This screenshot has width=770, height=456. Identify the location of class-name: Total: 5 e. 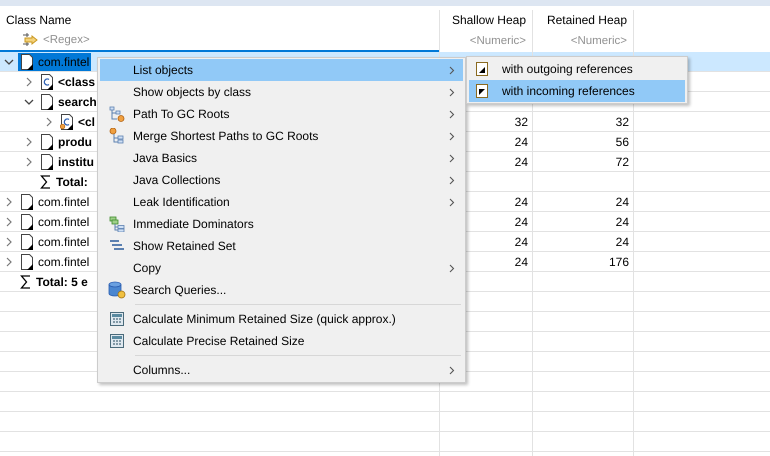
(62, 281).